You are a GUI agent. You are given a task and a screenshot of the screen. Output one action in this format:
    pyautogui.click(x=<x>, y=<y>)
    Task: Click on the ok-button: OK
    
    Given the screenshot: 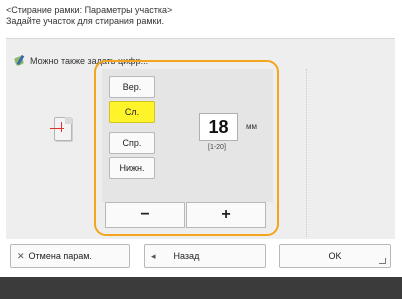 What is the action you would take?
    pyautogui.click(x=335, y=256)
    